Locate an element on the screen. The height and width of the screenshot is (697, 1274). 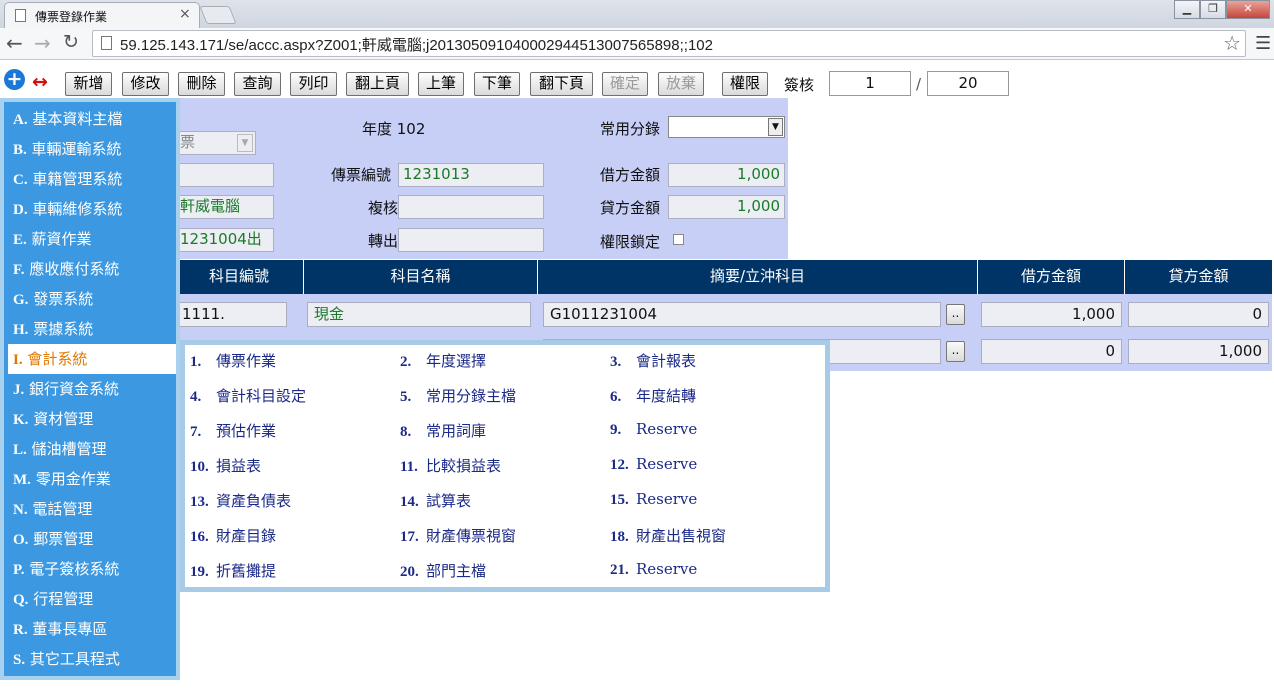
sidebar-item-e: E. 薪資作業 is located at coordinates (92, 239).